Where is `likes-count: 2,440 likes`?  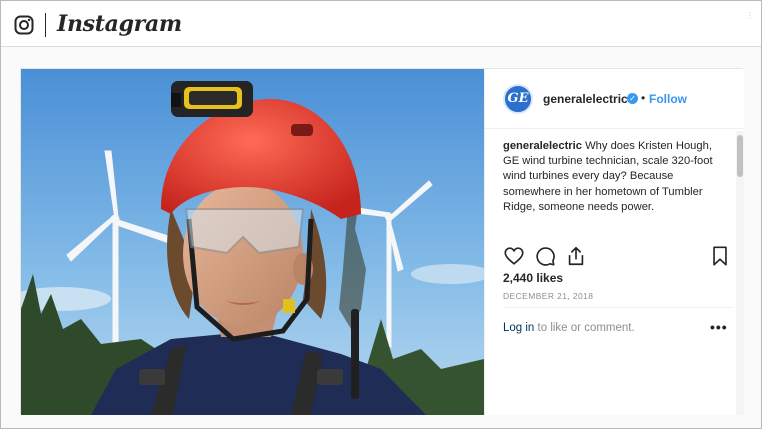 likes-count: 2,440 likes is located at coordinates (533, 278).